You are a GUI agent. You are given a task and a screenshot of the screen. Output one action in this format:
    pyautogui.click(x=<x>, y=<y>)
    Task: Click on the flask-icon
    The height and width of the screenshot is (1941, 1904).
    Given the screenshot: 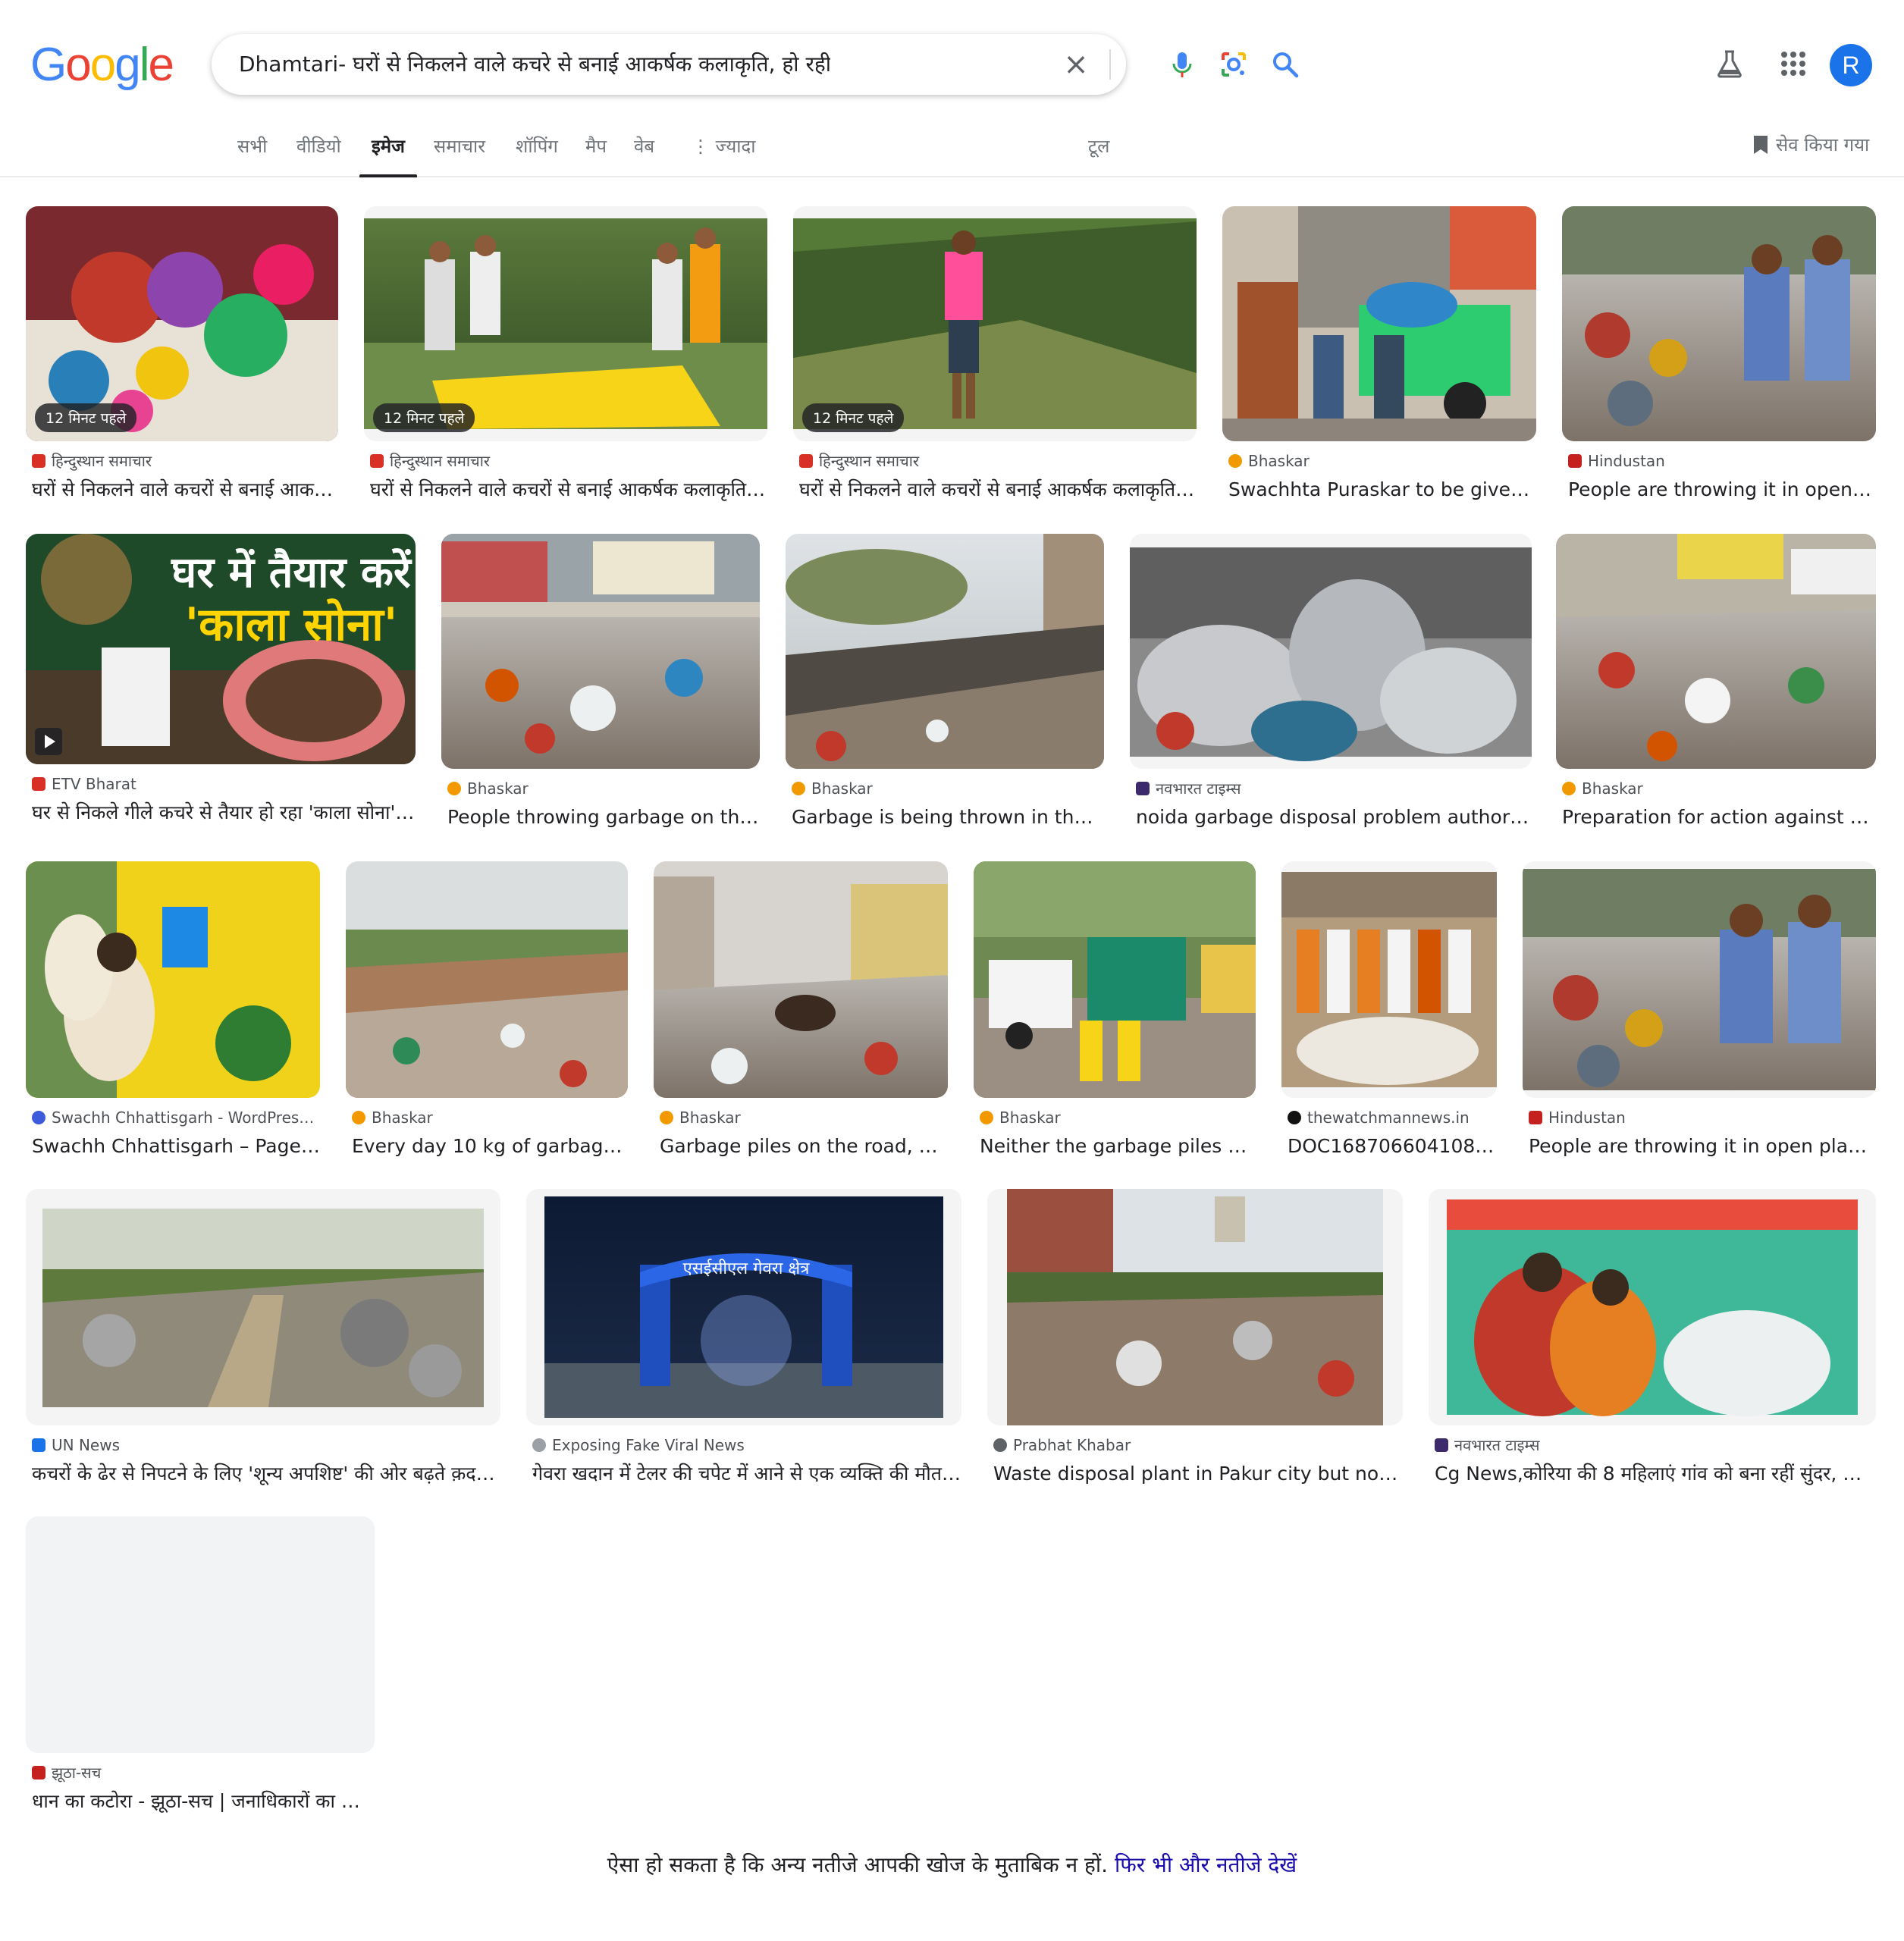 What is the action you would take?
    pyautogui.click(x=1729, y=63)
    